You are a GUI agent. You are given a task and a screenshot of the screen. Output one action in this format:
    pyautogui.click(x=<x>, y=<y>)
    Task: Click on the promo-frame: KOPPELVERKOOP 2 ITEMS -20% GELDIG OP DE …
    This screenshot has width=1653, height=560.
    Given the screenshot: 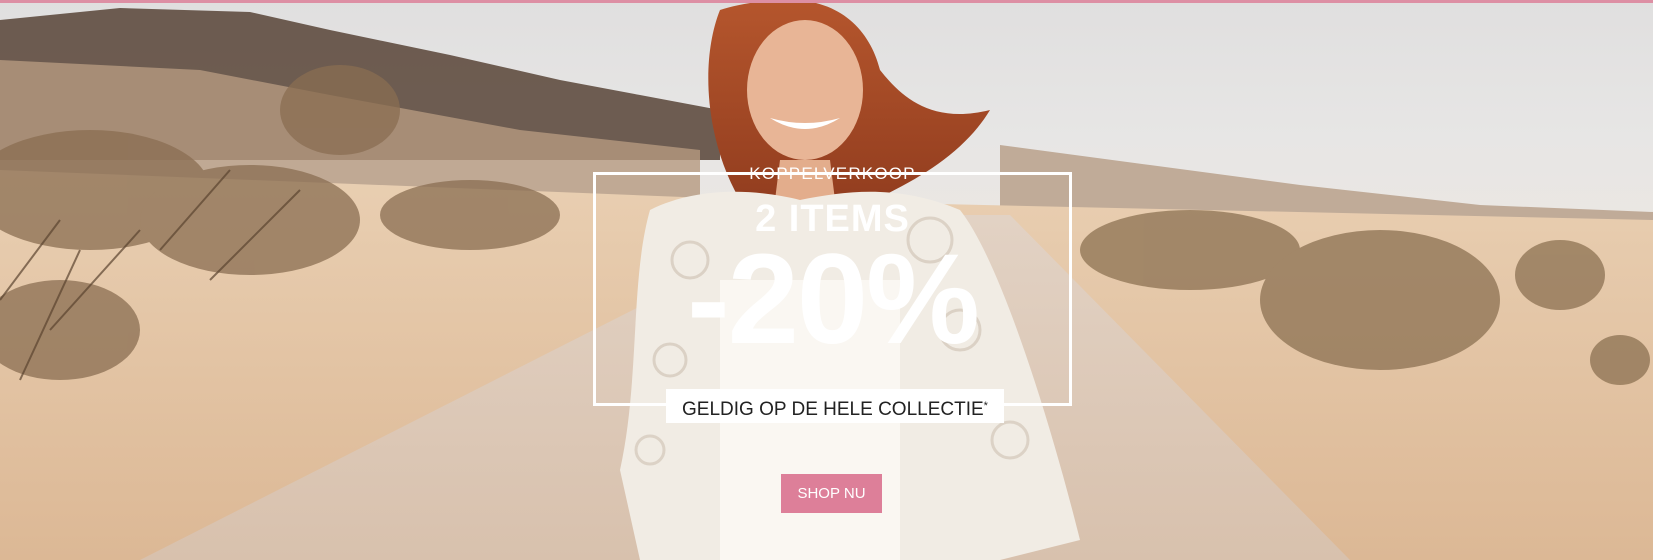 What is the action you would take?
    pyautogui.click(x=832, y=293)
    